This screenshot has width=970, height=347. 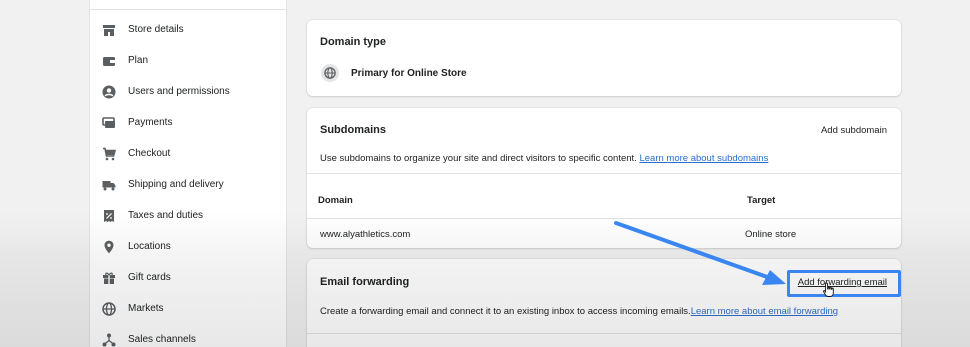 What do you see at coordinates (189, 308) in the screenshot?
I see `sidebar-item-markets: Markets` at bounding box center [189, 308].